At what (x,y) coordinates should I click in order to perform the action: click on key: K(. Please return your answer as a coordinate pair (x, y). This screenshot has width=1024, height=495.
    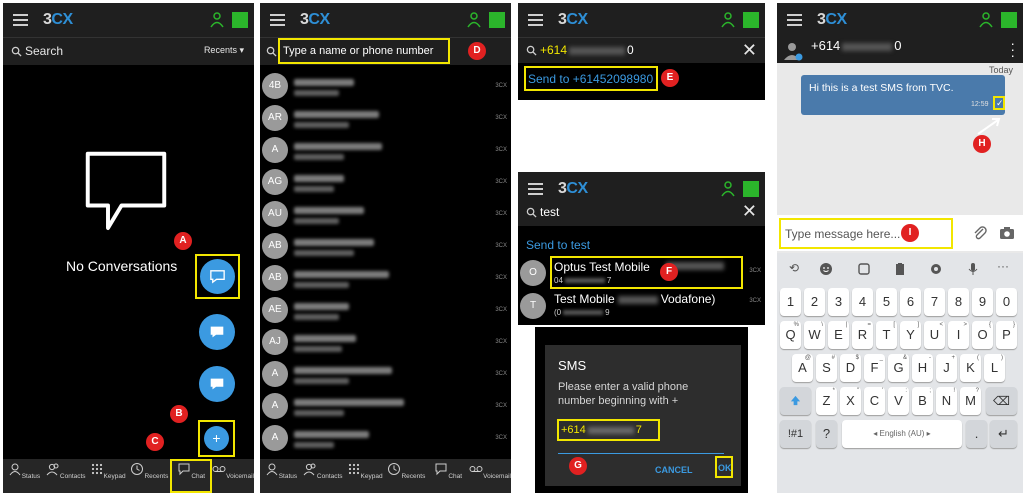
    Looking at the image, I should click on (970, 368).